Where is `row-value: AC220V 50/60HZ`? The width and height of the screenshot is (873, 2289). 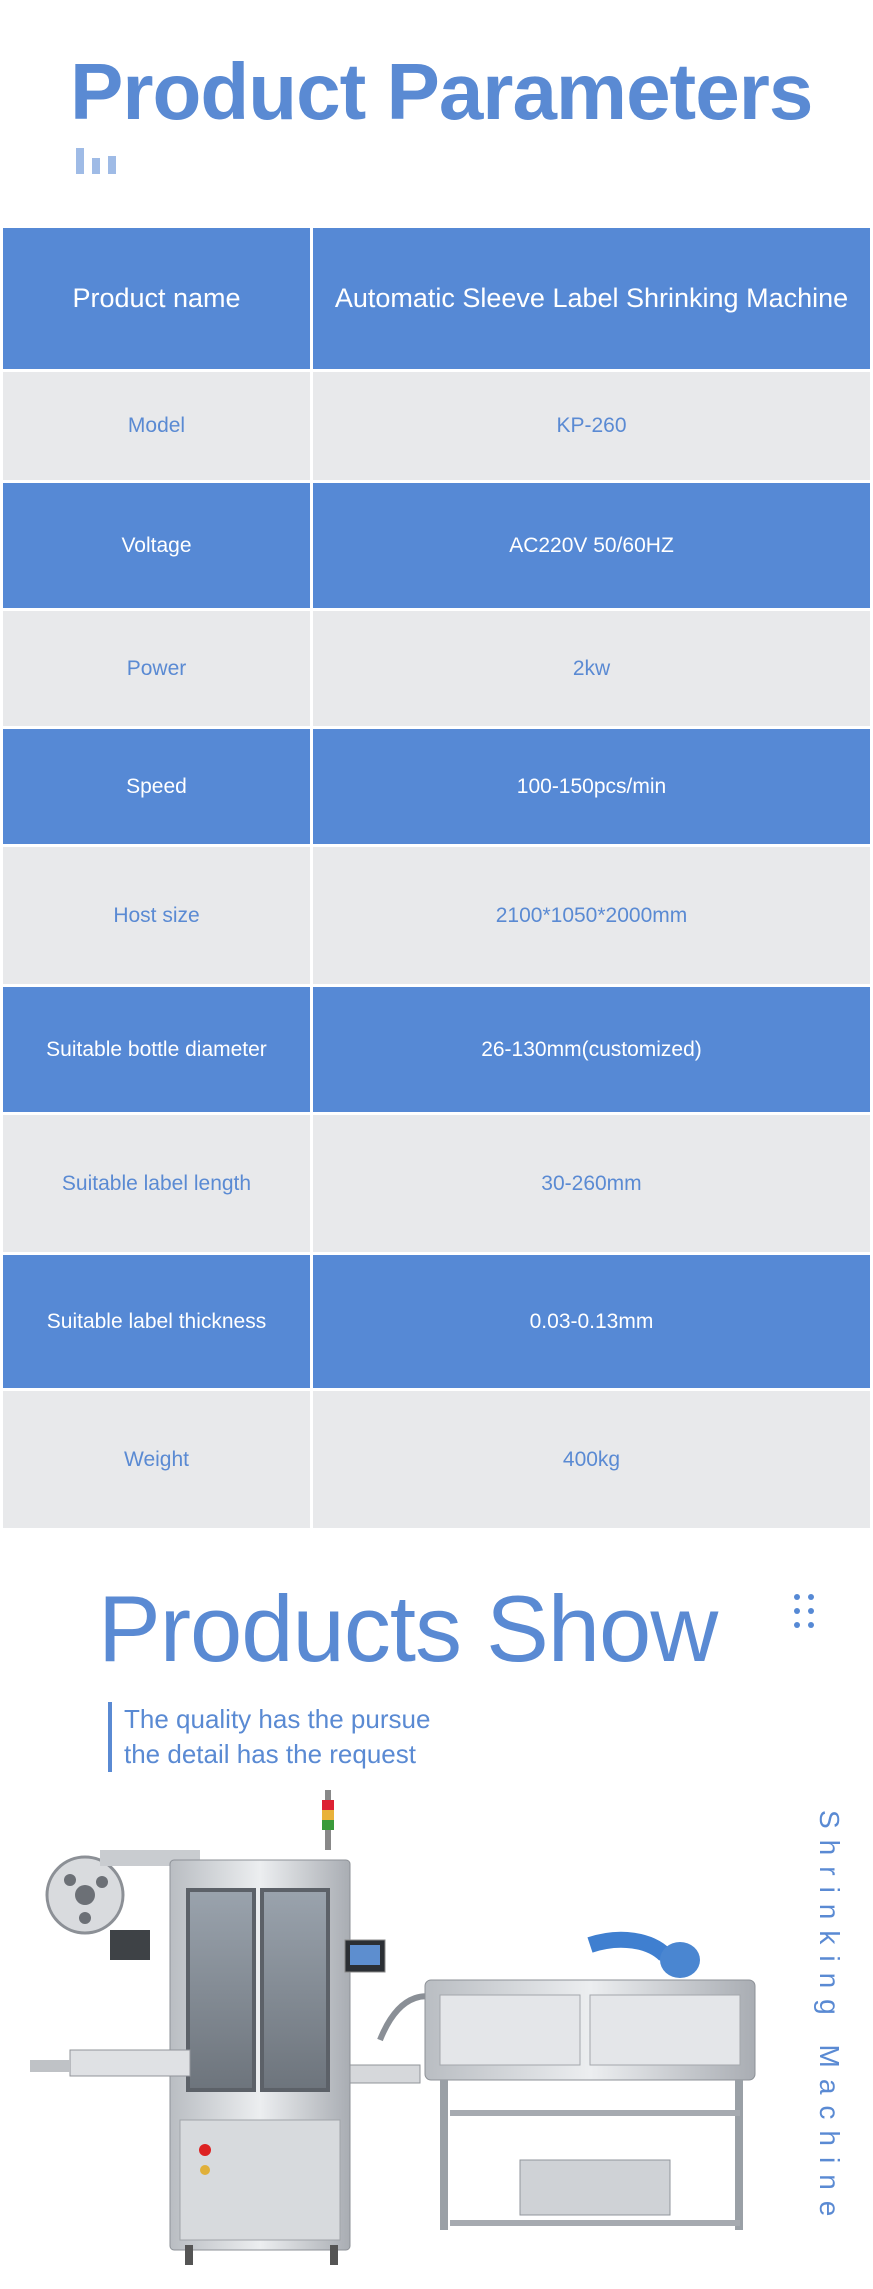
row-value: AC220V 50/60HZ is located at coordinates (591, 545).